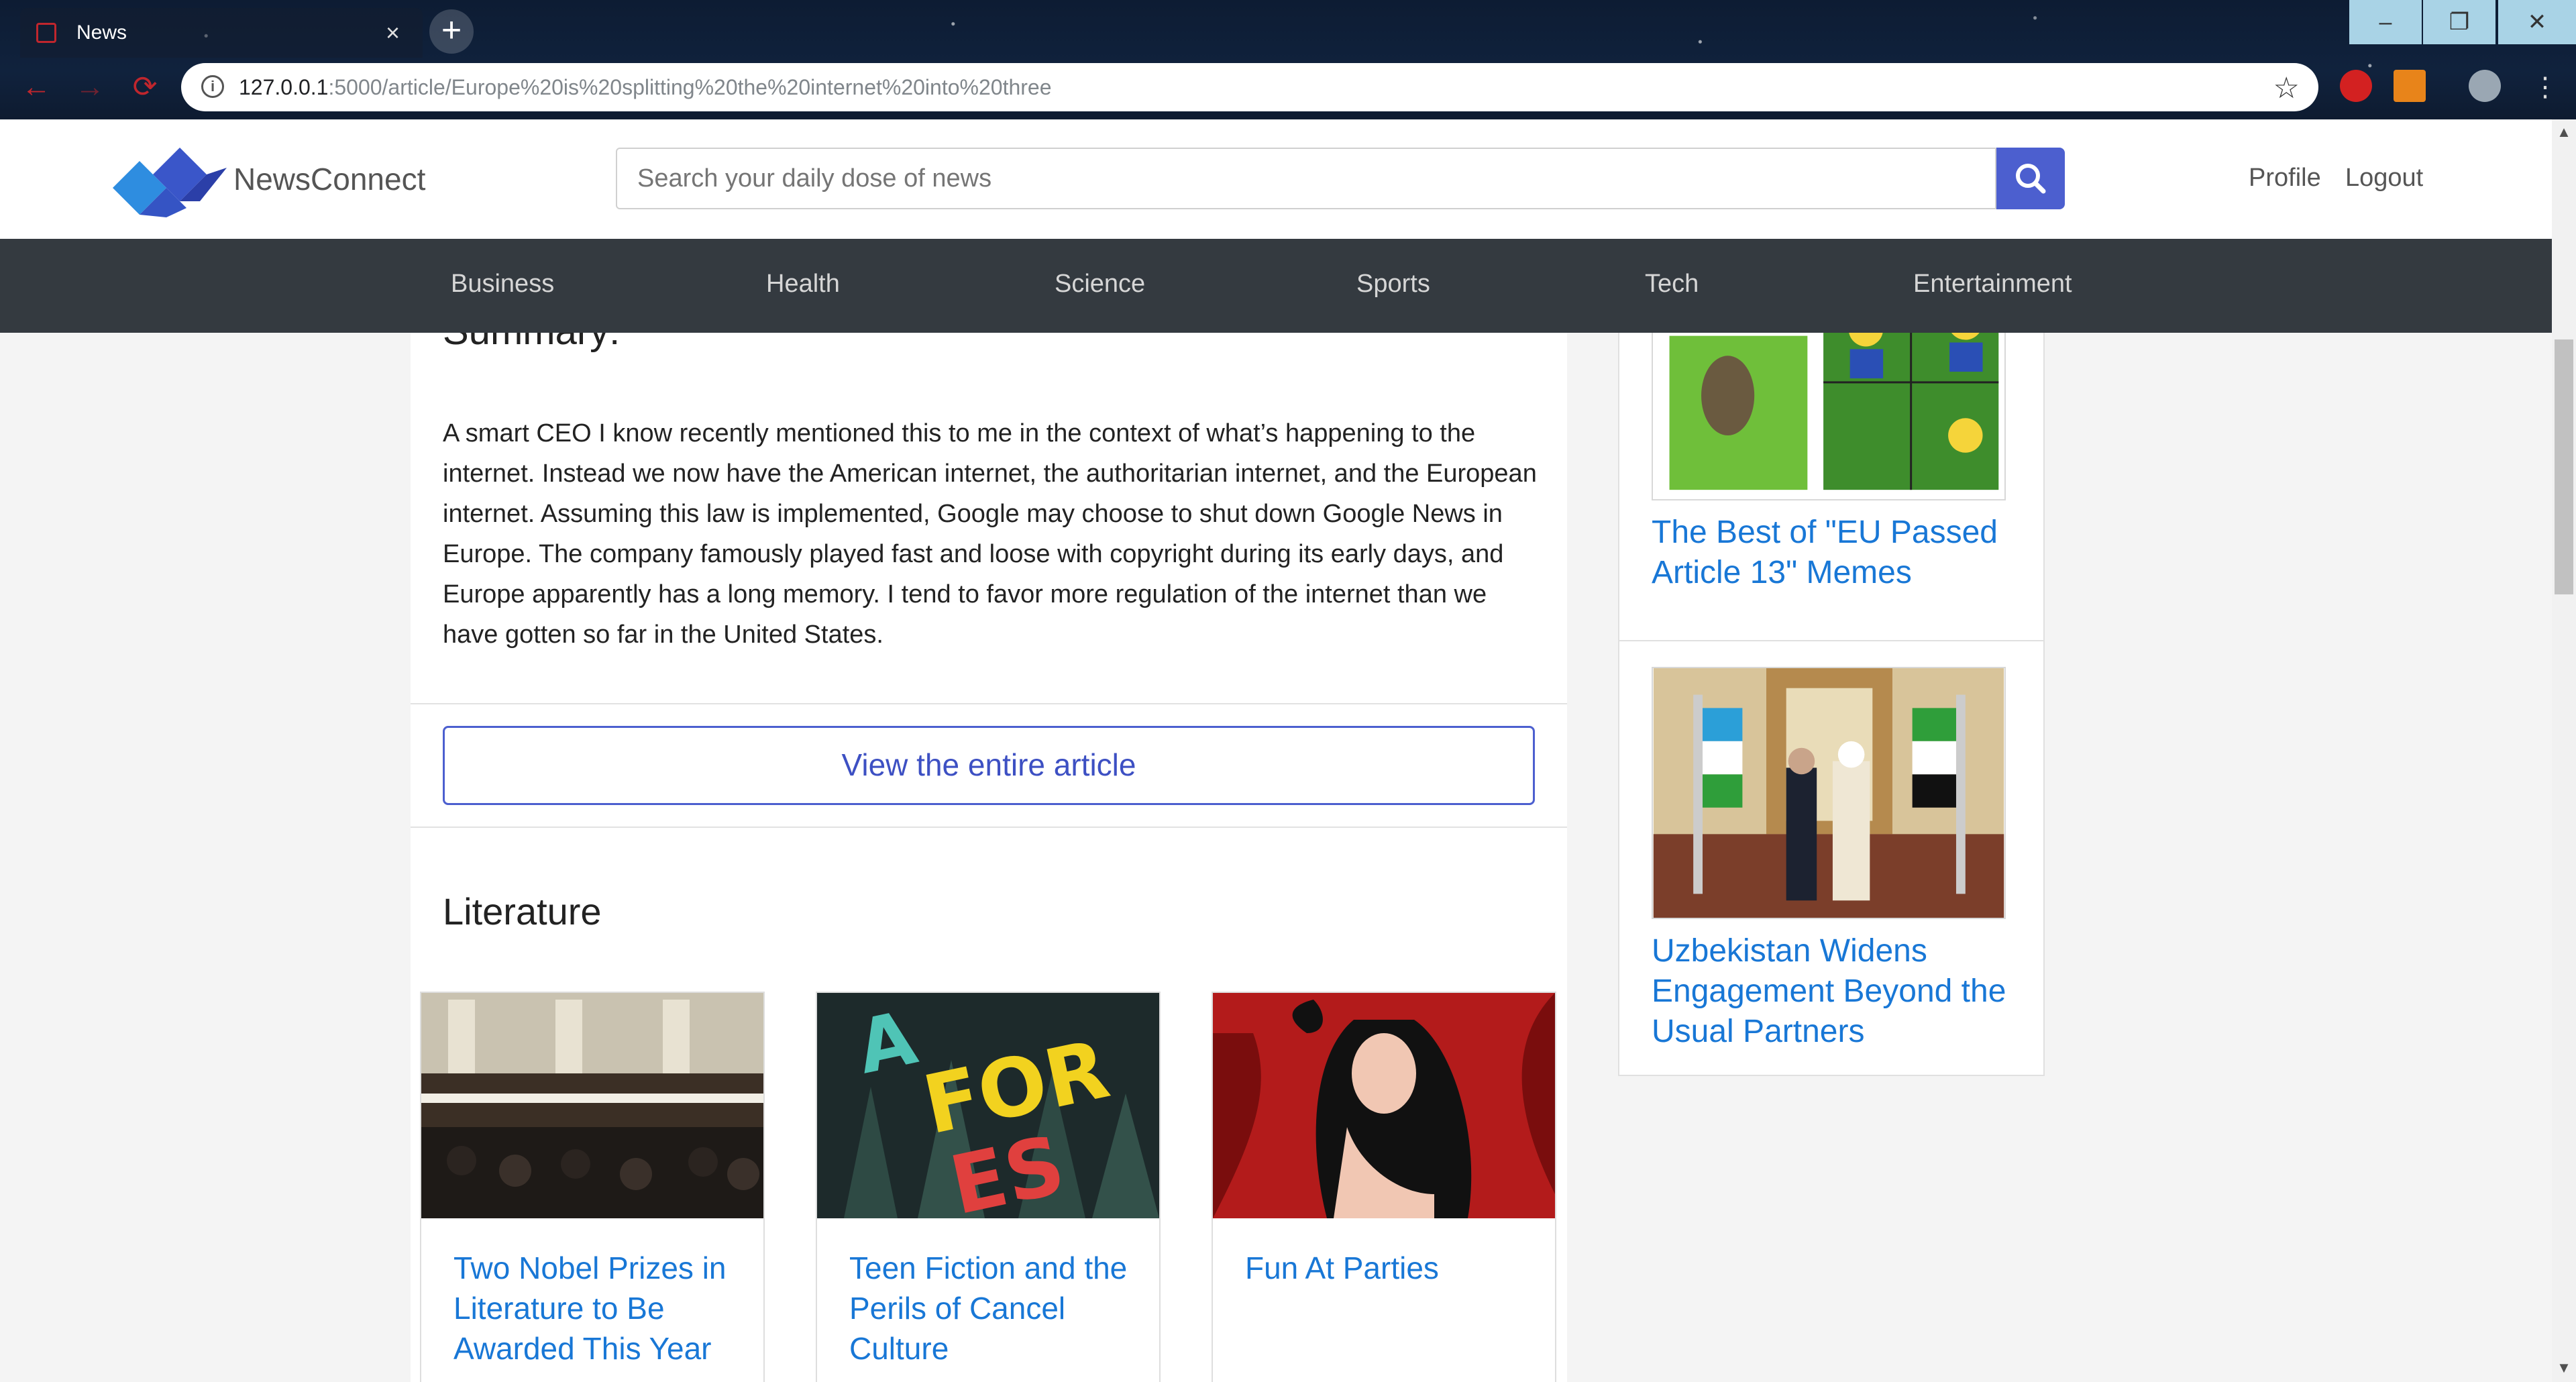 The height and width of the screenshot is (1382, 2576). I want to click on nav-sports: Sports, so click(1393, 284).